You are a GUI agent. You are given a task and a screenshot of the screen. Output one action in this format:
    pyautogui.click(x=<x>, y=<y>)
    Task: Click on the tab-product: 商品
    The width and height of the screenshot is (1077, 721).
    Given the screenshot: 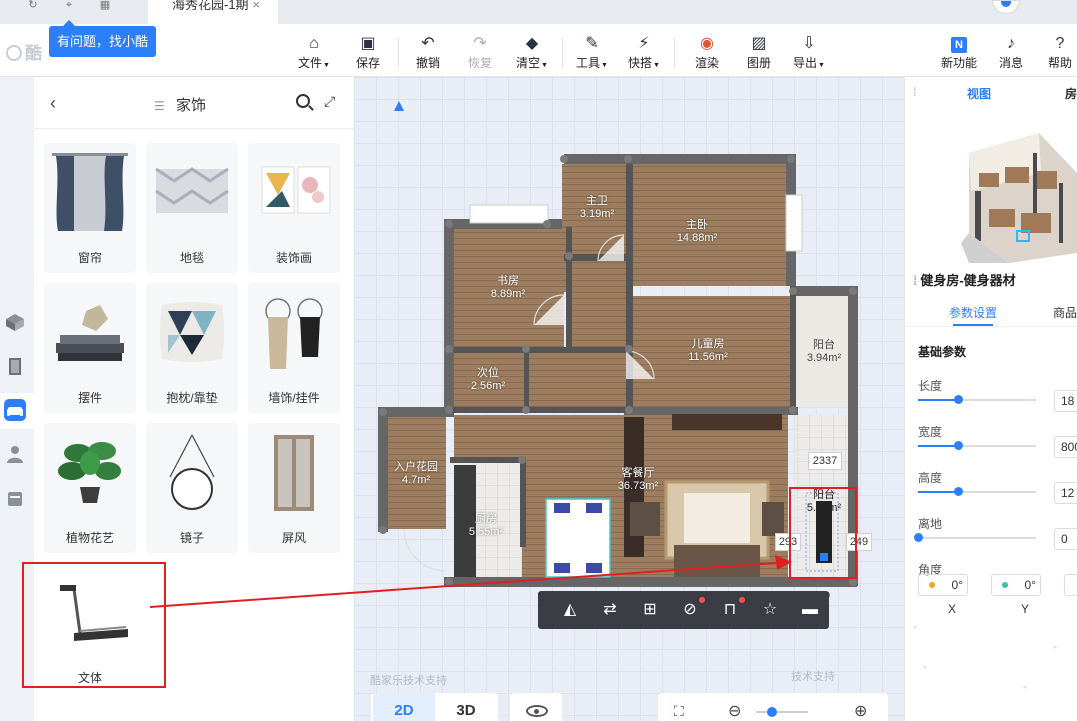 What is the action you would take?
    pyautogui.click(x=1065, y=312)
    